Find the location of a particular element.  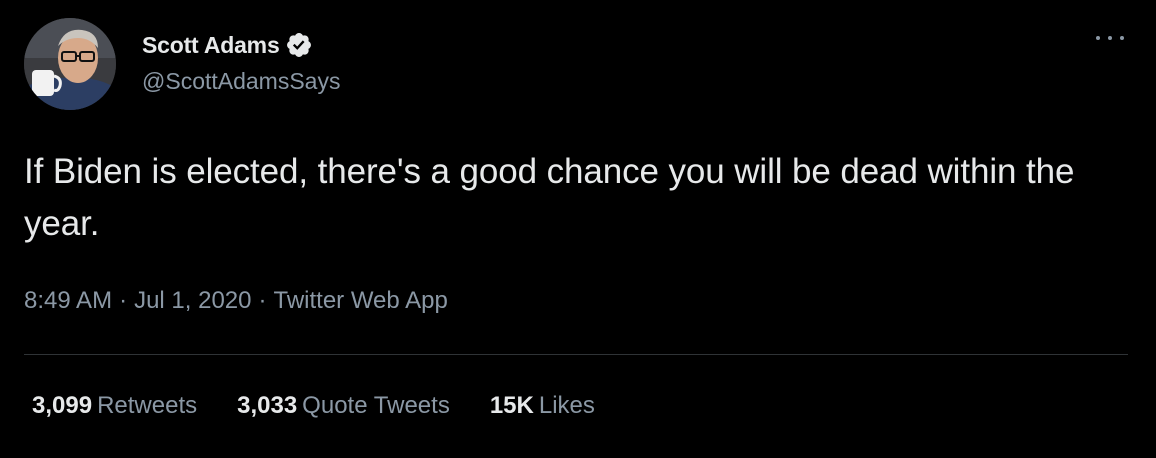

avatar-image is located at coordinates (70, 64).